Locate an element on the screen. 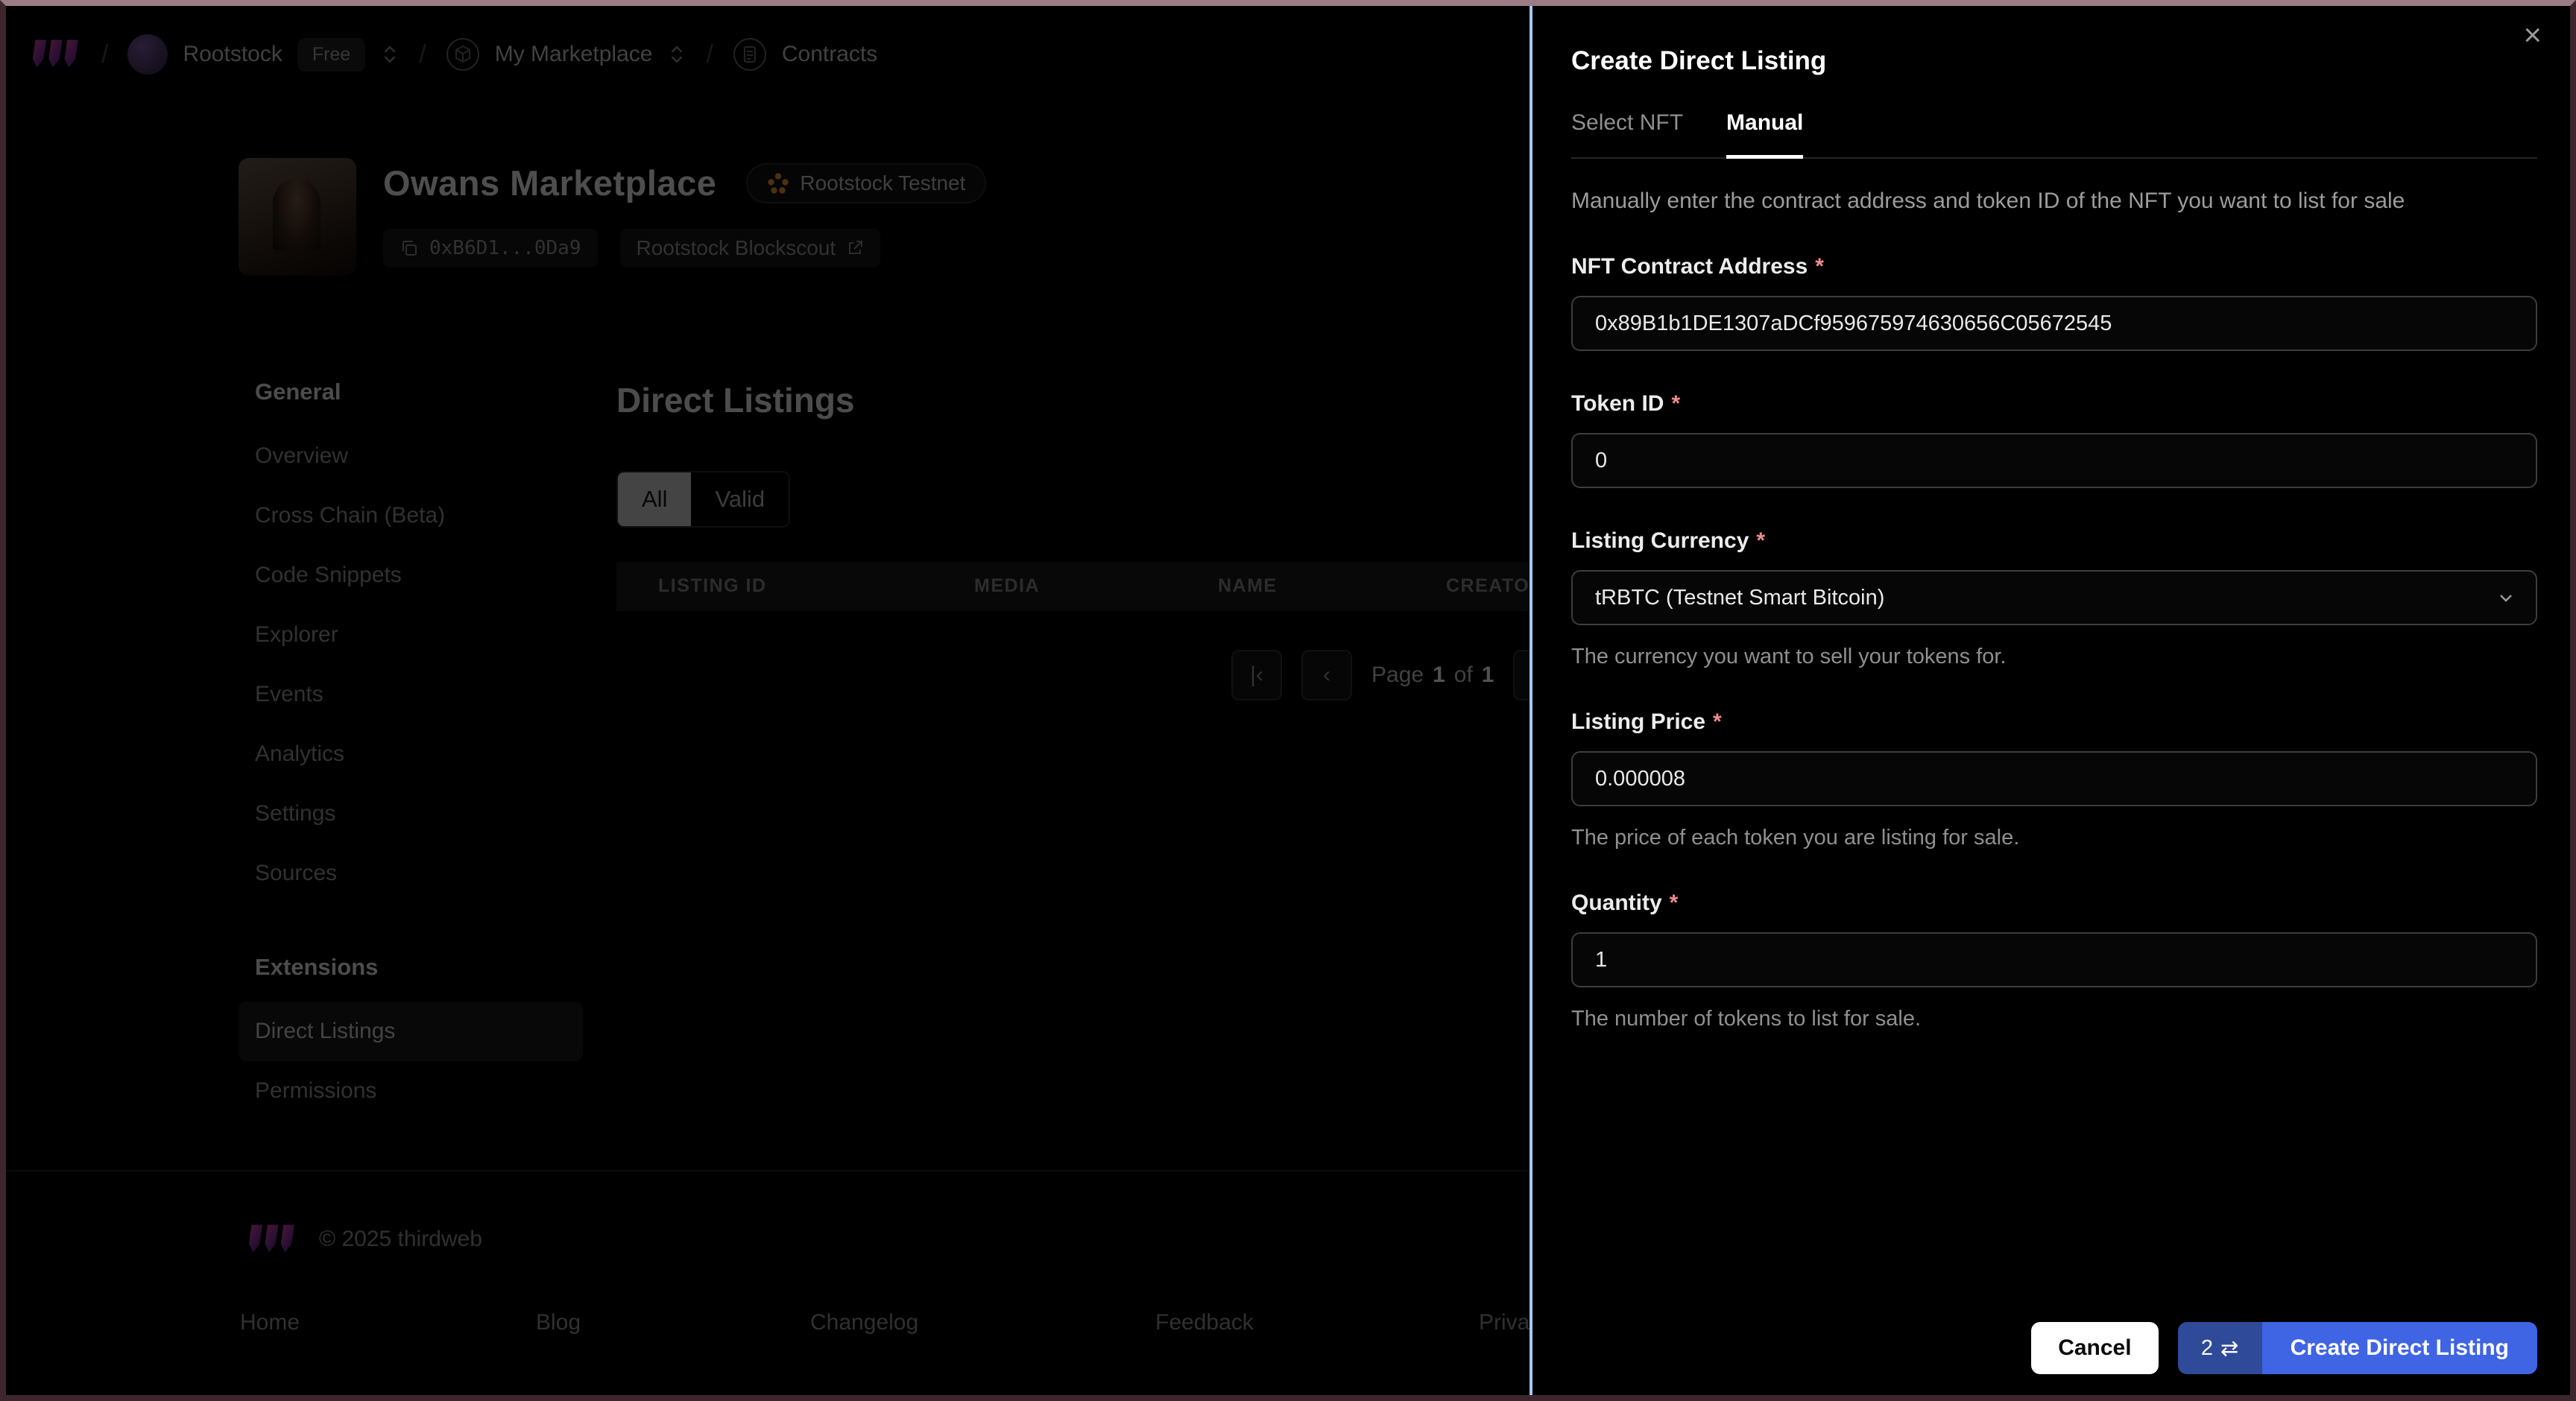 The image size is (2576, 1401). quantity-helper: The number of tokens to list for sale. is located at coordinates (1747, 1019).